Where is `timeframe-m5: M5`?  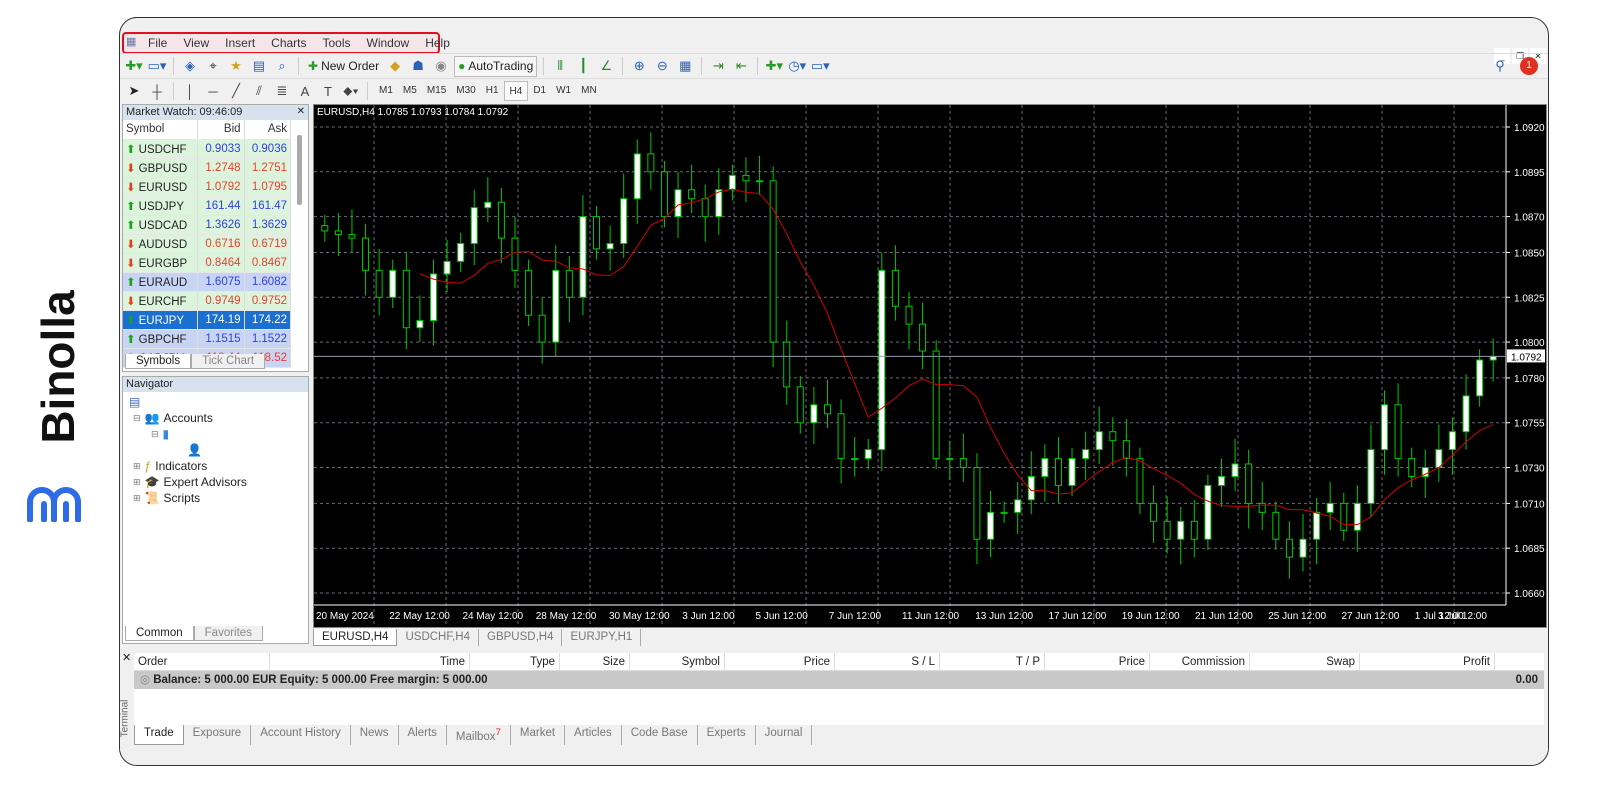 timeframe-m5: M5 is located at coordinates (410, 91).